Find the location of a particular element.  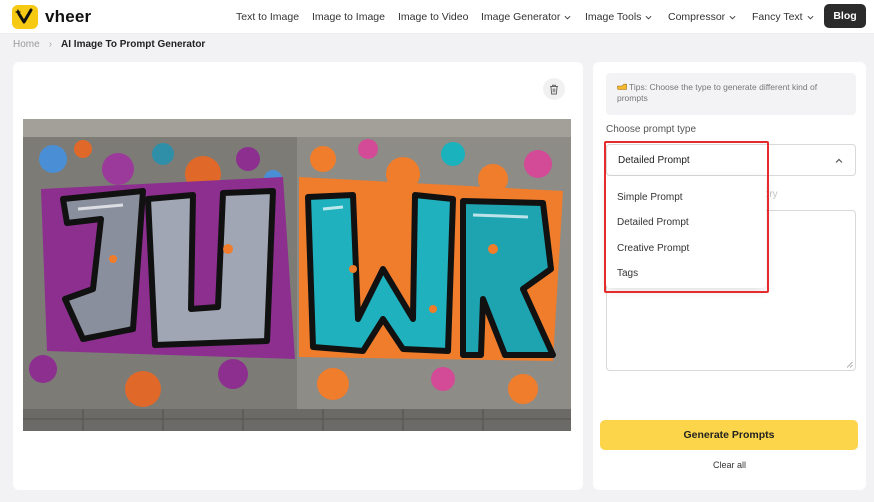

nav-label: Compressor is located at coordinates (697, 17).